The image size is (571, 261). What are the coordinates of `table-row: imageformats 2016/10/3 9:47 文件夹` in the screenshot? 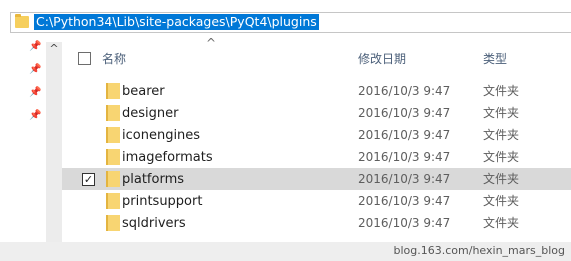 It's located at (316, 157).